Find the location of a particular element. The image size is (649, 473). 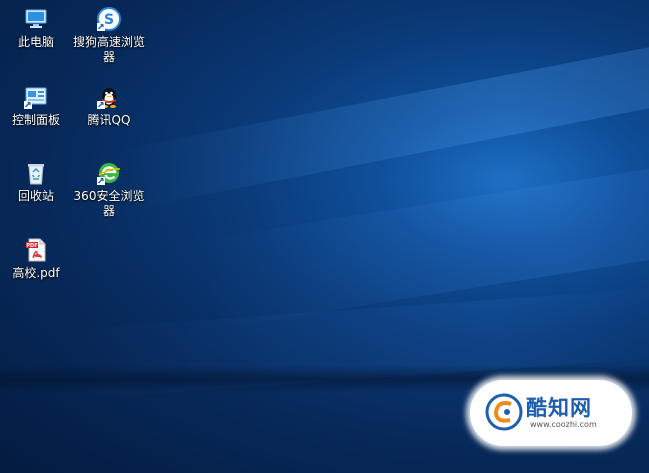

recycle-bin-icon is located at coordinates (36, 173).